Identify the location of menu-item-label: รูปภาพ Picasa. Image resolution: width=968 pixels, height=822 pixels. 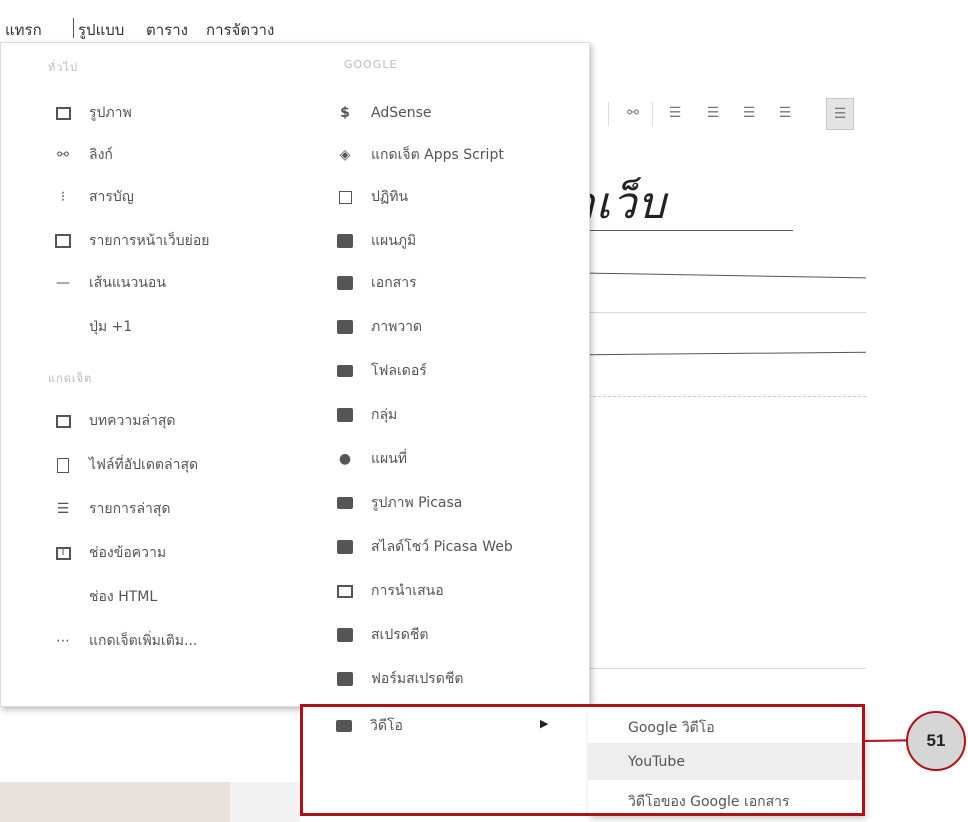
(417, 503).